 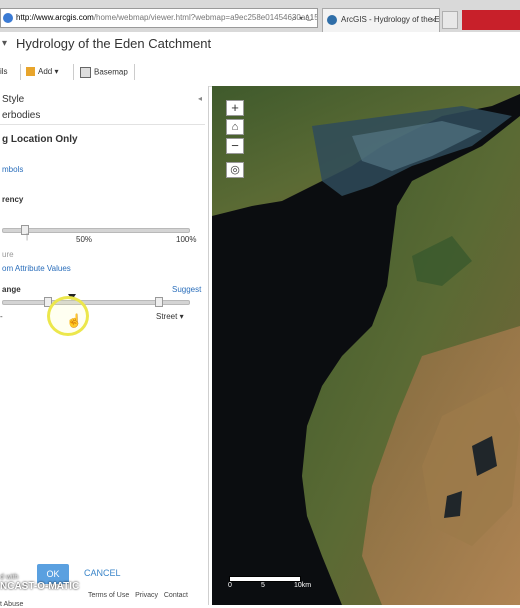 I want to click on range-max-select: Street ▾, so click(x=170, y=316).